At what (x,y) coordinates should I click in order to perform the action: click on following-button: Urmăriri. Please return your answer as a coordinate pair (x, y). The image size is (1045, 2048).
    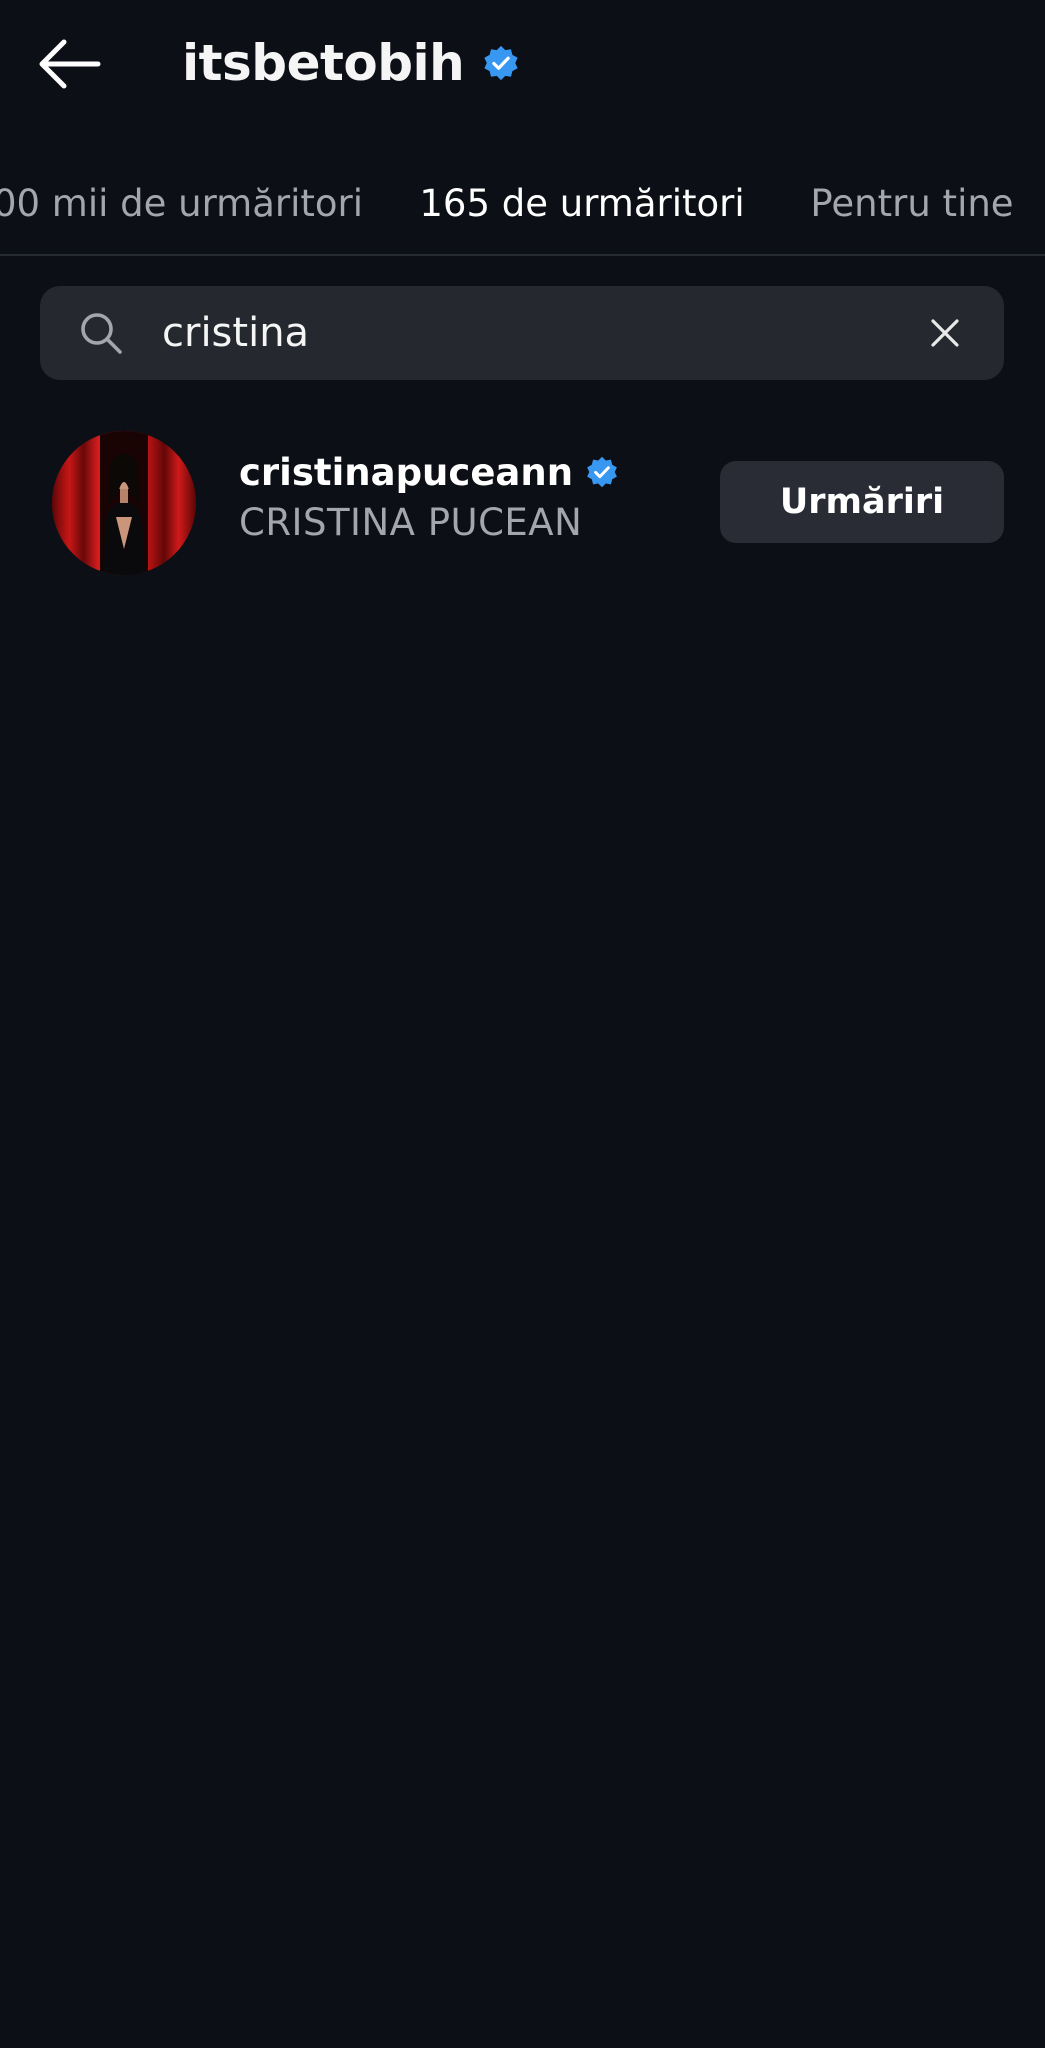
    Looking at the image, I should click on (862, 502).